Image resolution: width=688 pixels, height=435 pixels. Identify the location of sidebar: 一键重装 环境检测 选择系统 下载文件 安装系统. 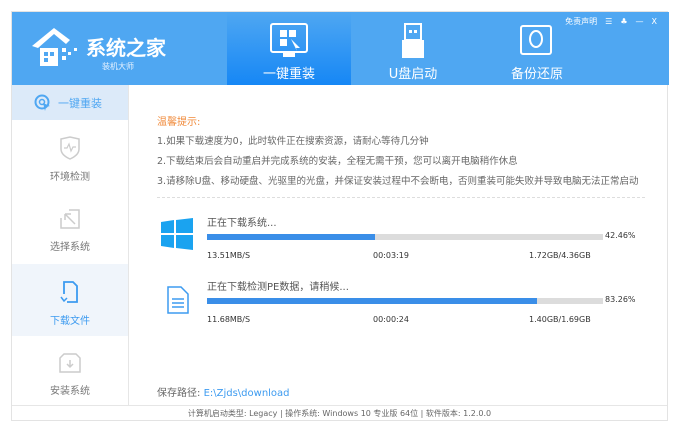
(70, 245).